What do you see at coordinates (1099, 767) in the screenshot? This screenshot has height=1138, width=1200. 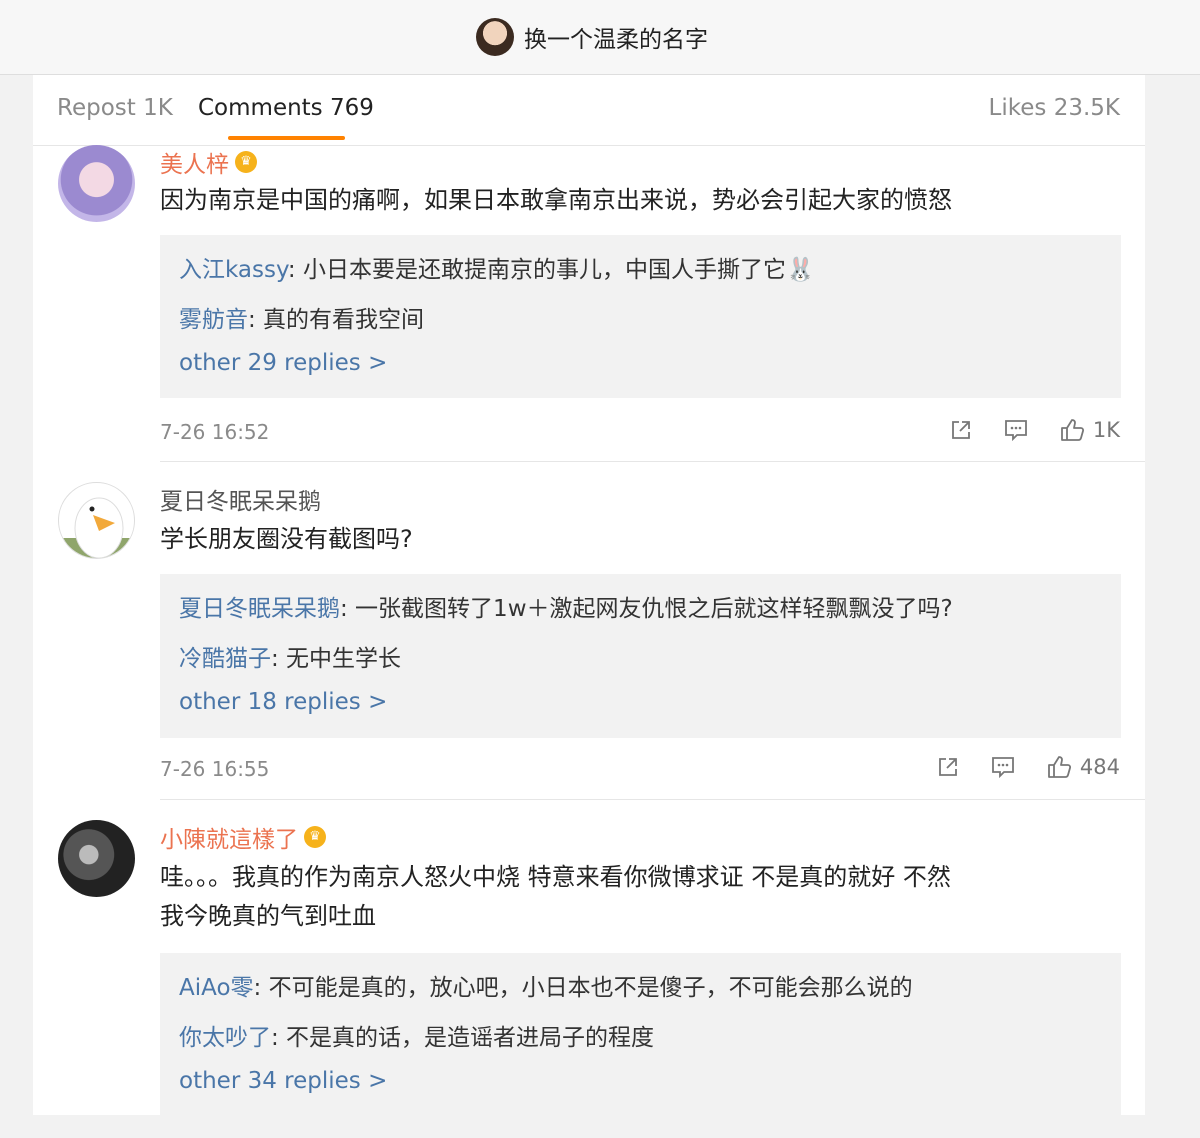 I see `like-count: 484` at bounding box center [1099, 767].